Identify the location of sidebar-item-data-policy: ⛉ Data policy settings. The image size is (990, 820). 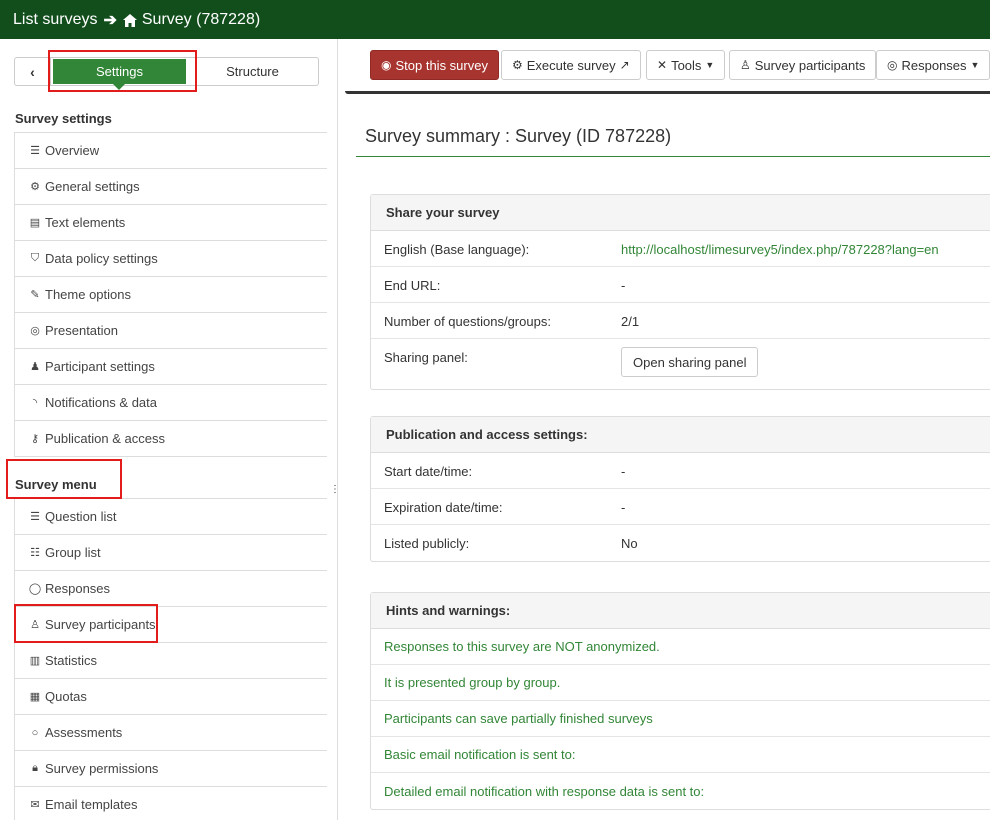
(170, 259).